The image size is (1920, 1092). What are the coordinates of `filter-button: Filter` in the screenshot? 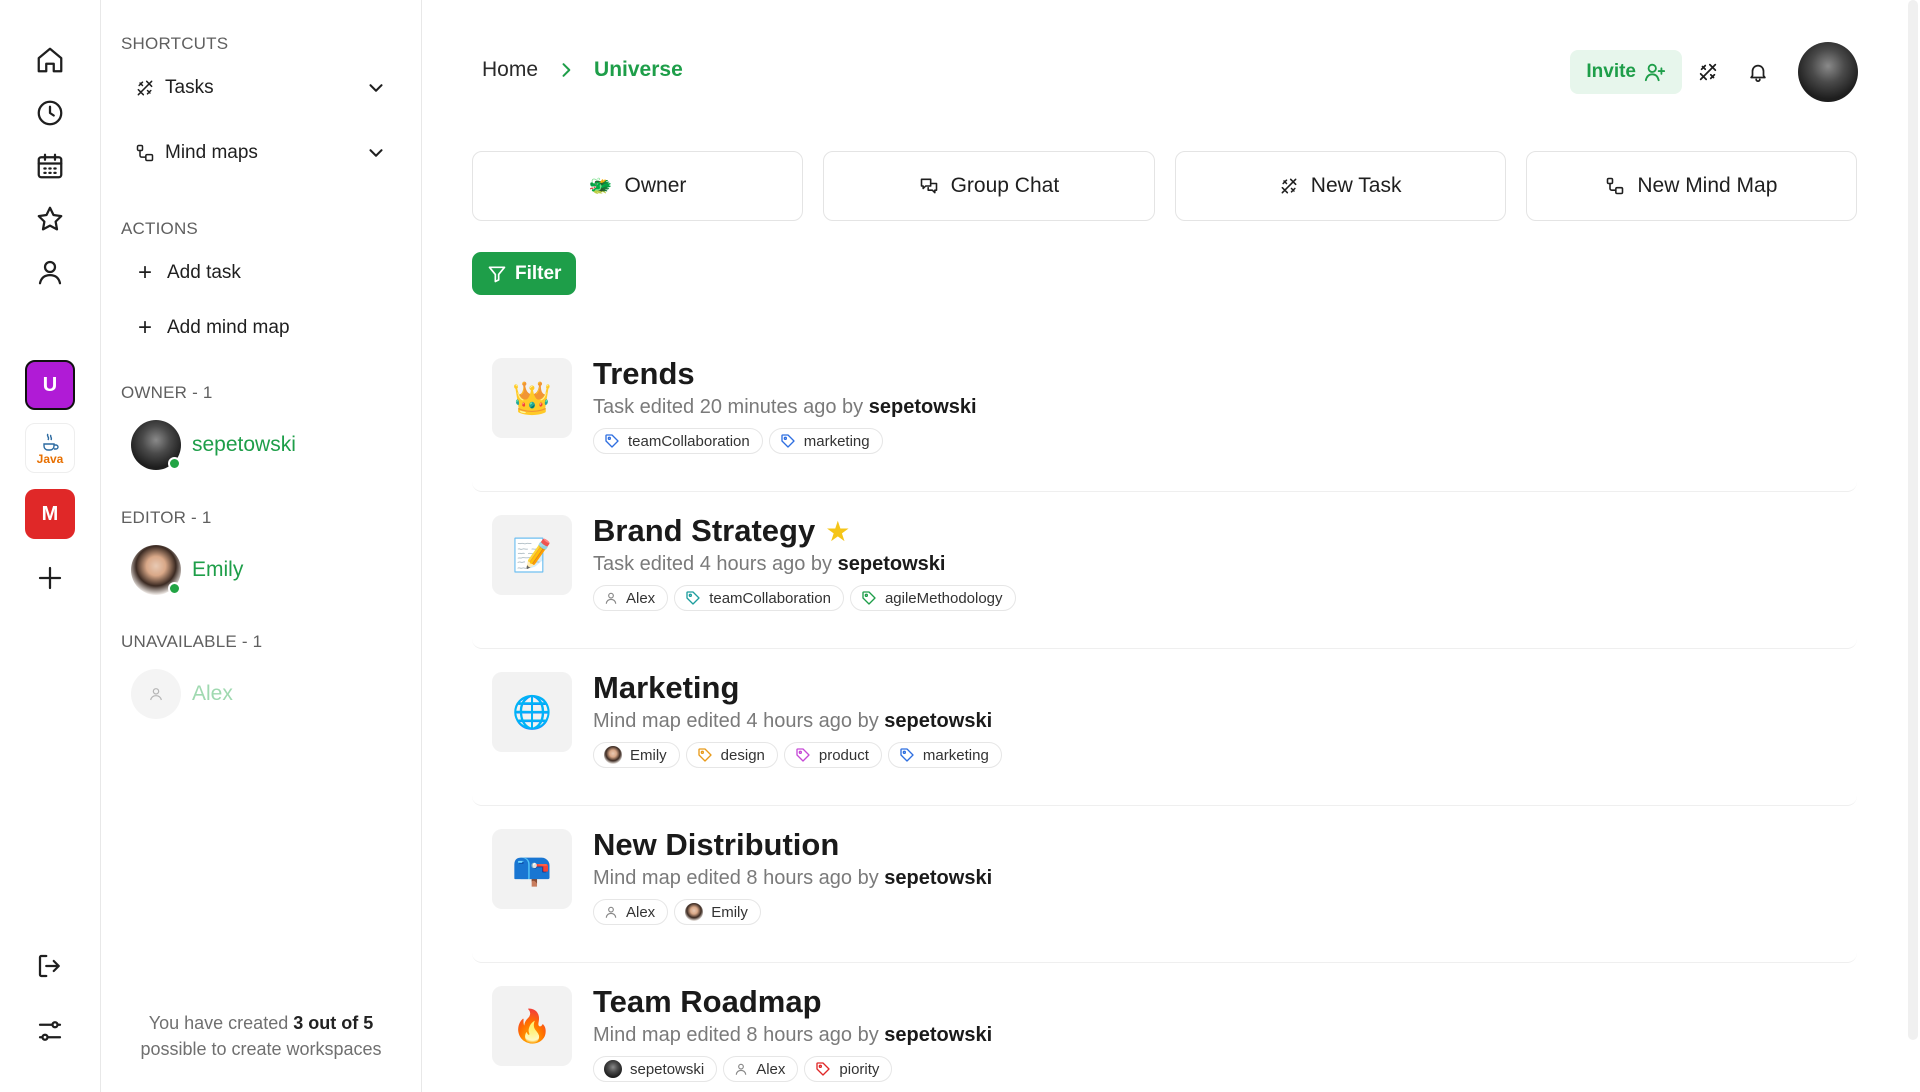 It's located at (524, 273).